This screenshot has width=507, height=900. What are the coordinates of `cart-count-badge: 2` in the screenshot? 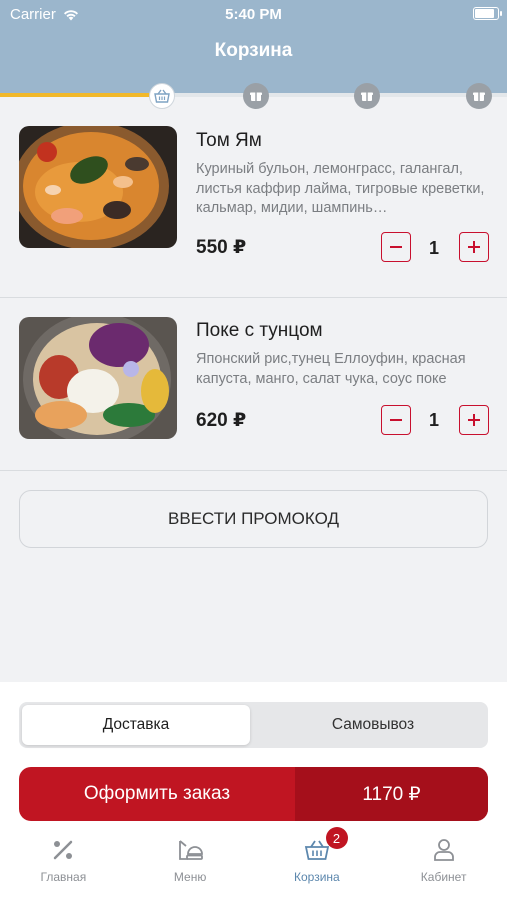 It's located at (336, 838).